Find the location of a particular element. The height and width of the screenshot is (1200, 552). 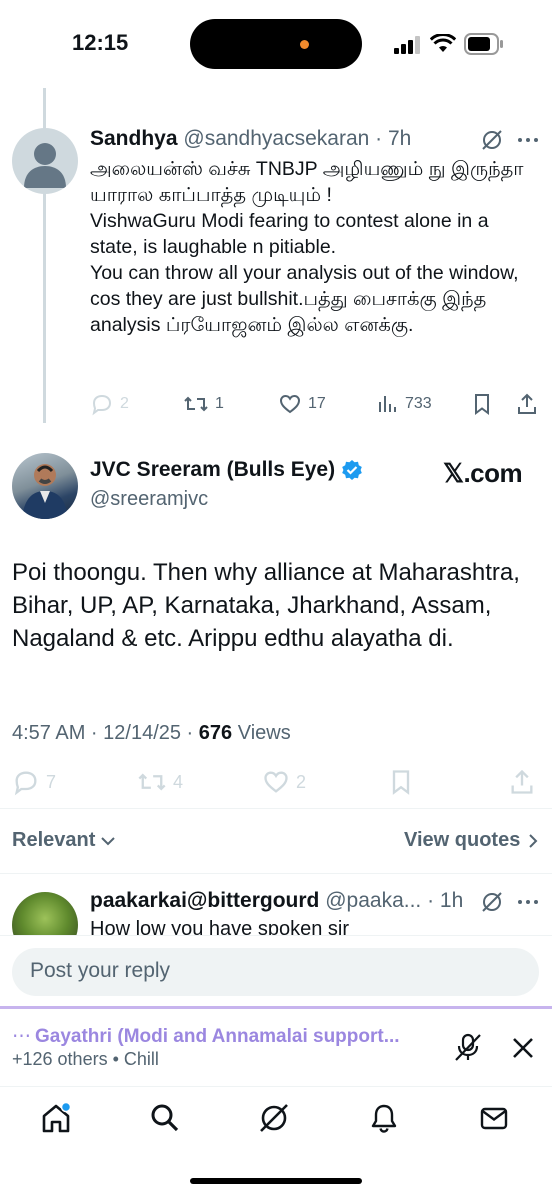

reply-button: 2 is located at coordinates (109, 404).